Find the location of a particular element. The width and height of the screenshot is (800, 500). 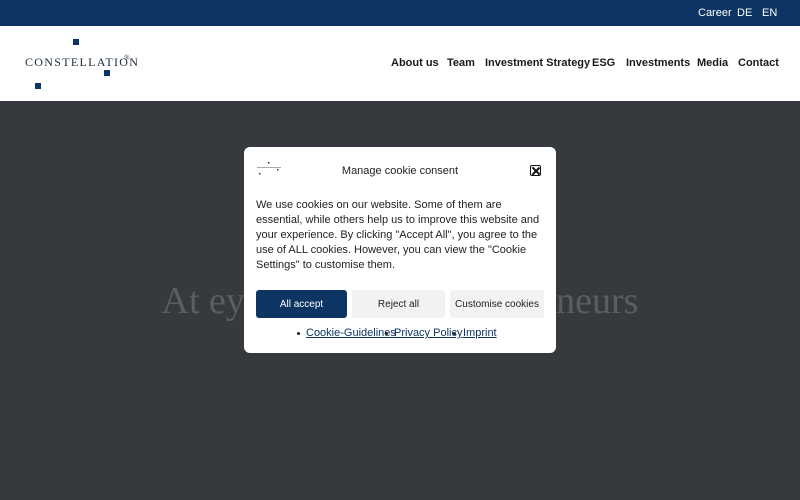

language-de-link: DE is located at coordinates (744, 13).